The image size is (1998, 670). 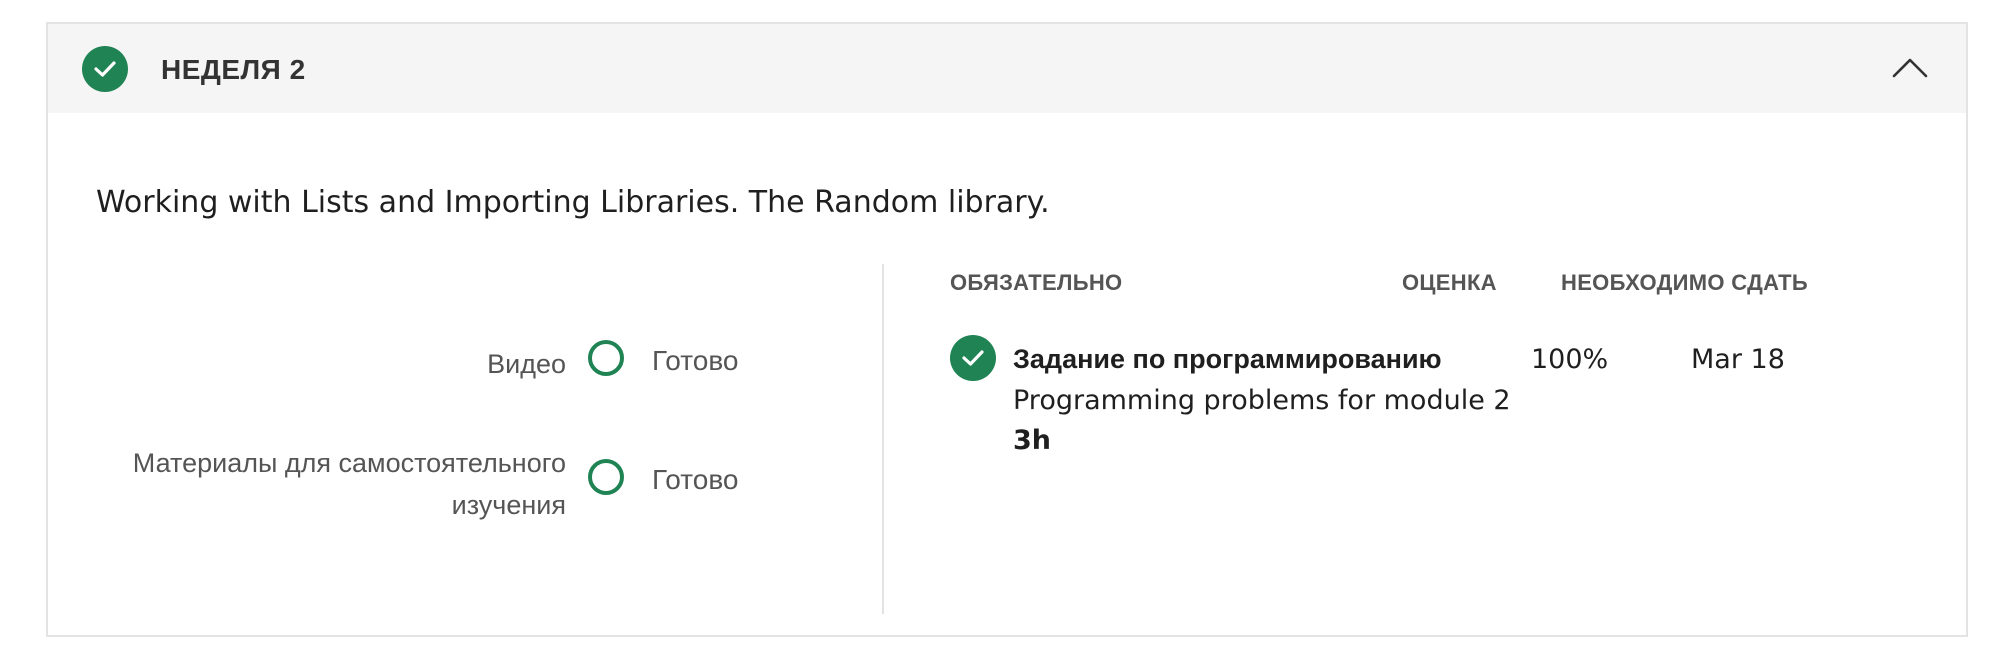 What do you see at coordinates (695, 479) in the screenshot?
I see `progress-status-reading: Готово` at bounding box center [695, 479].